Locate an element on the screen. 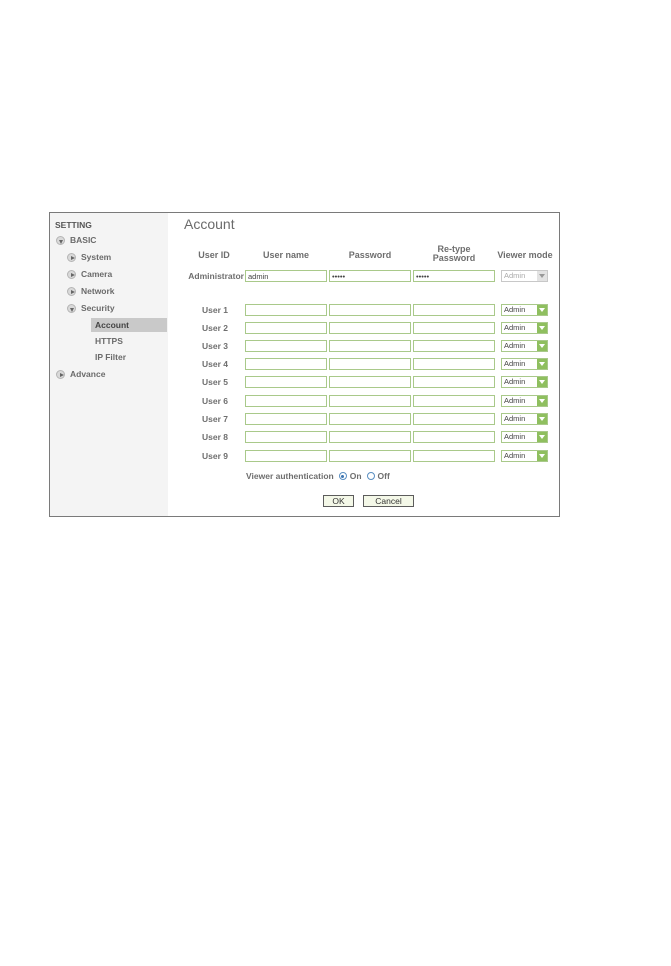 This screenshot has height=966, width=671. sidebar-item-label: IP Filter is located at coordinates (111, 357).